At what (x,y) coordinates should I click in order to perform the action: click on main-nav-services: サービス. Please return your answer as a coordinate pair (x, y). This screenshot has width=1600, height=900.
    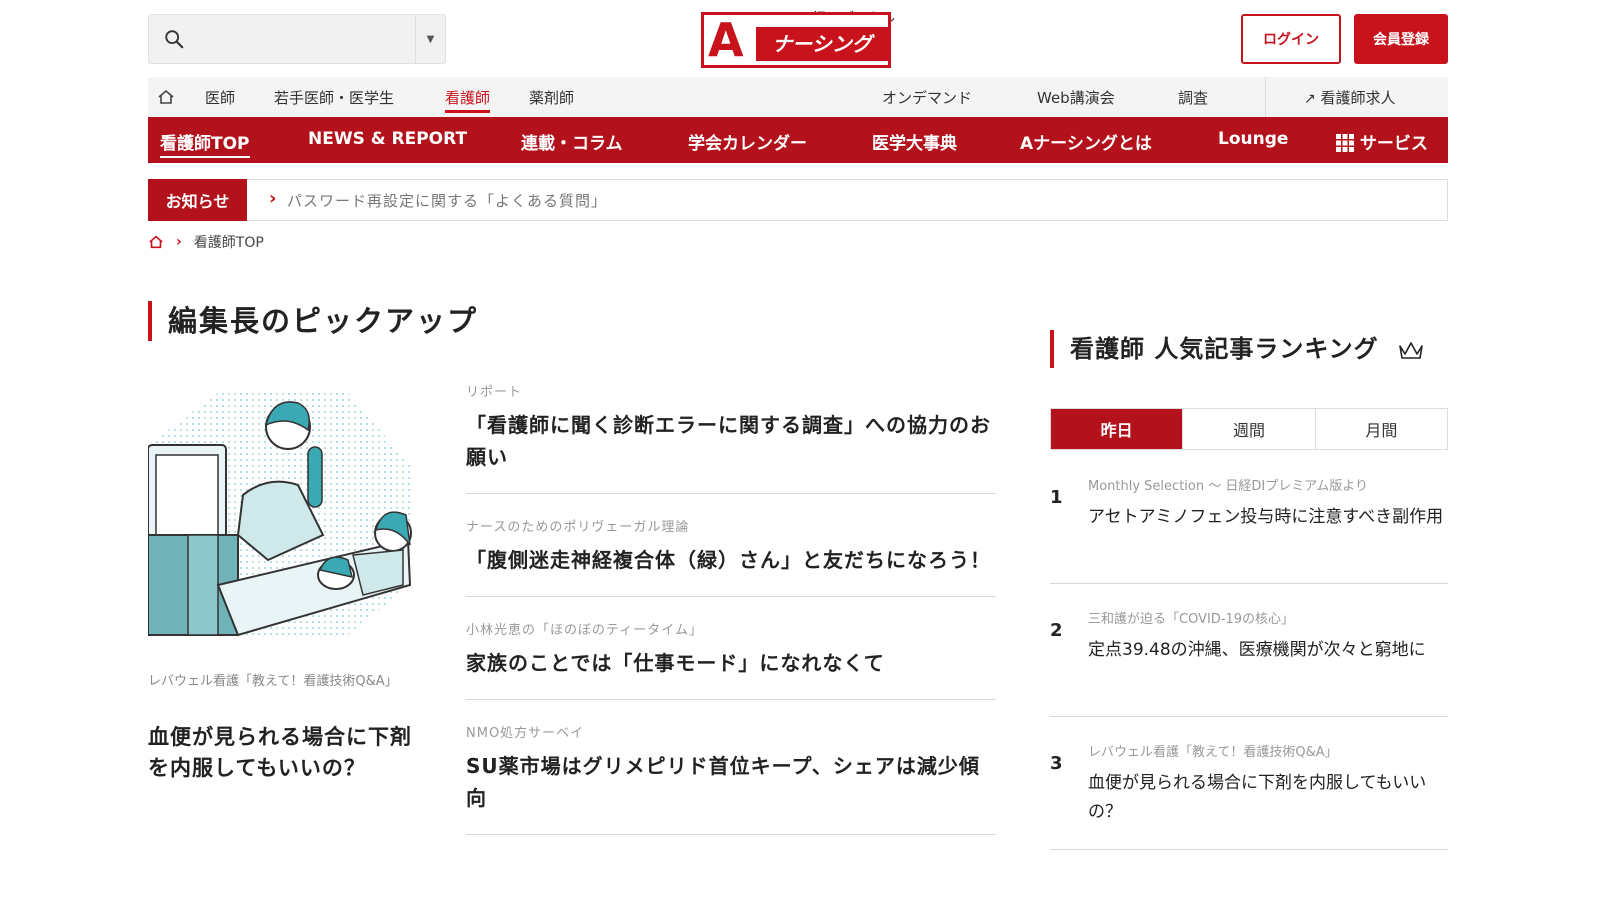
    Looking at the image, I should click on (1382, 141).